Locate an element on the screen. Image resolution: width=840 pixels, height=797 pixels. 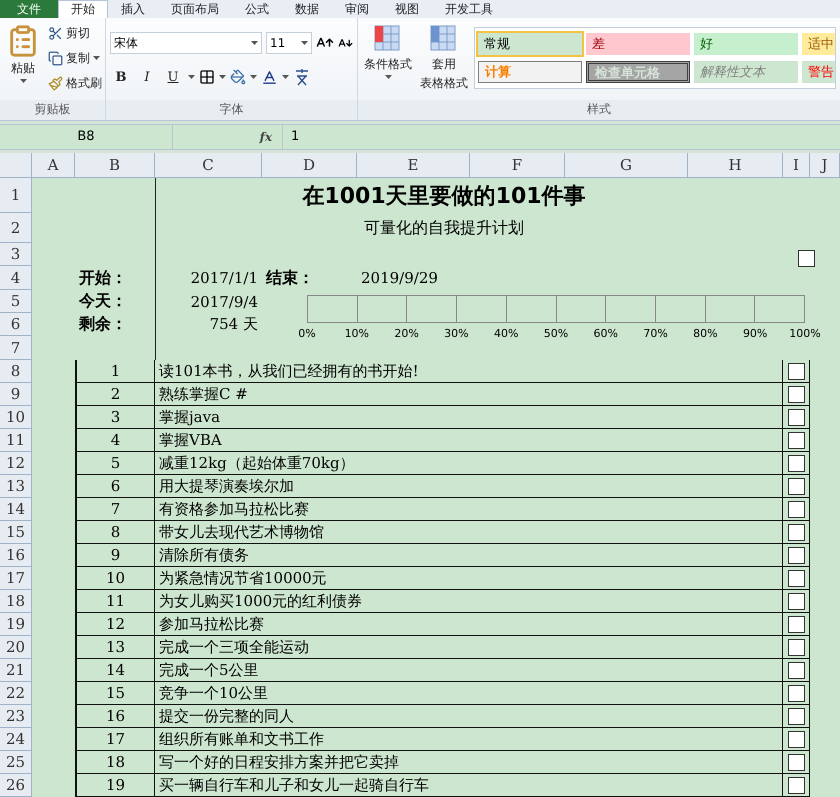
row-header: 6 is located at coordinates (16, 324).